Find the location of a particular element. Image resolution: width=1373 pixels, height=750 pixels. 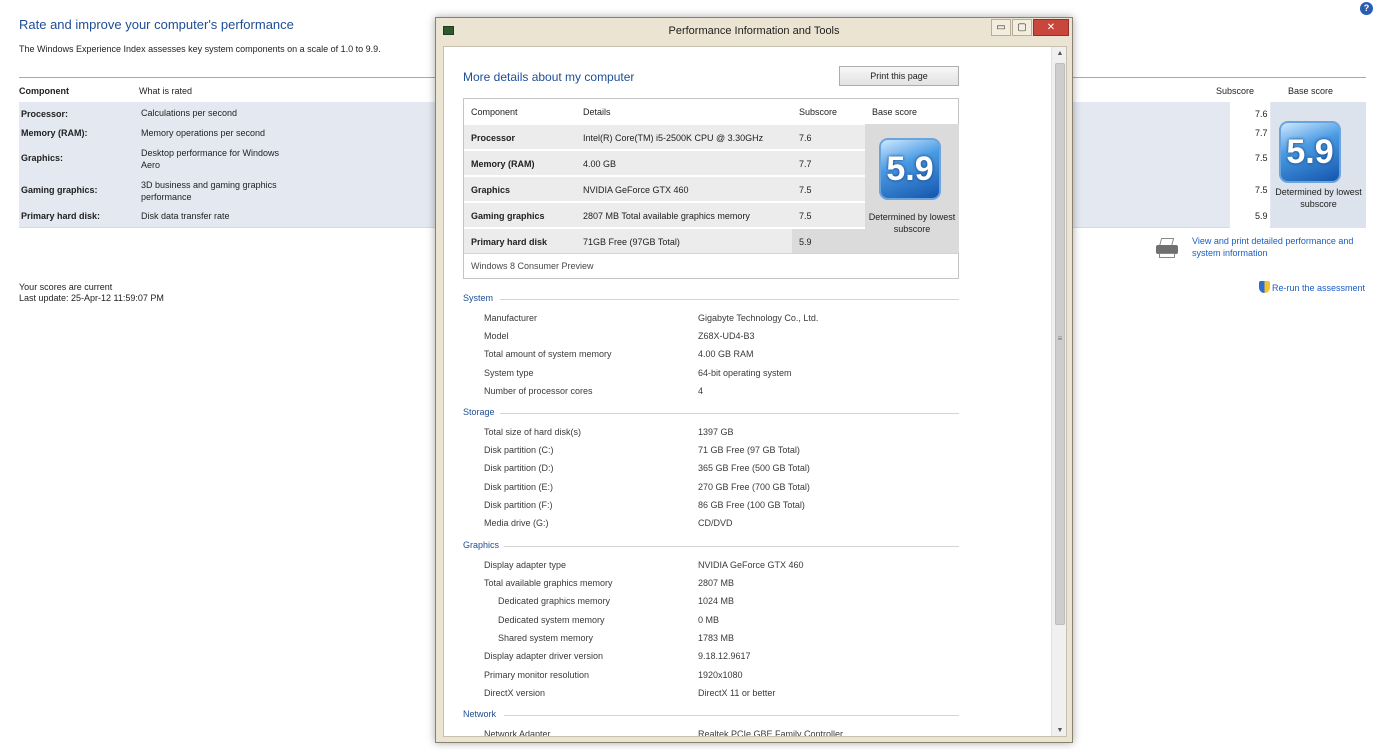

row-label-memory: Memory (RAM): is located at coordinates (54, 133).